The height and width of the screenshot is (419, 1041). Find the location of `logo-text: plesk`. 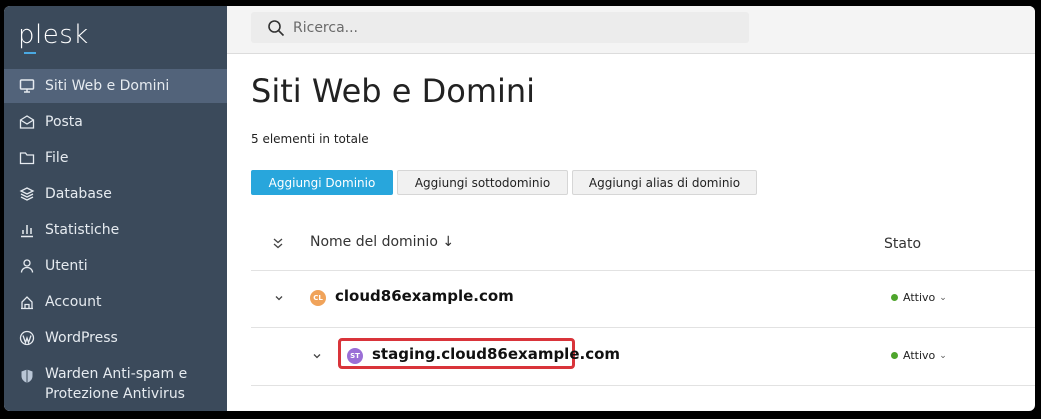

logo-text: plesk is located at coordinates (53, 35).